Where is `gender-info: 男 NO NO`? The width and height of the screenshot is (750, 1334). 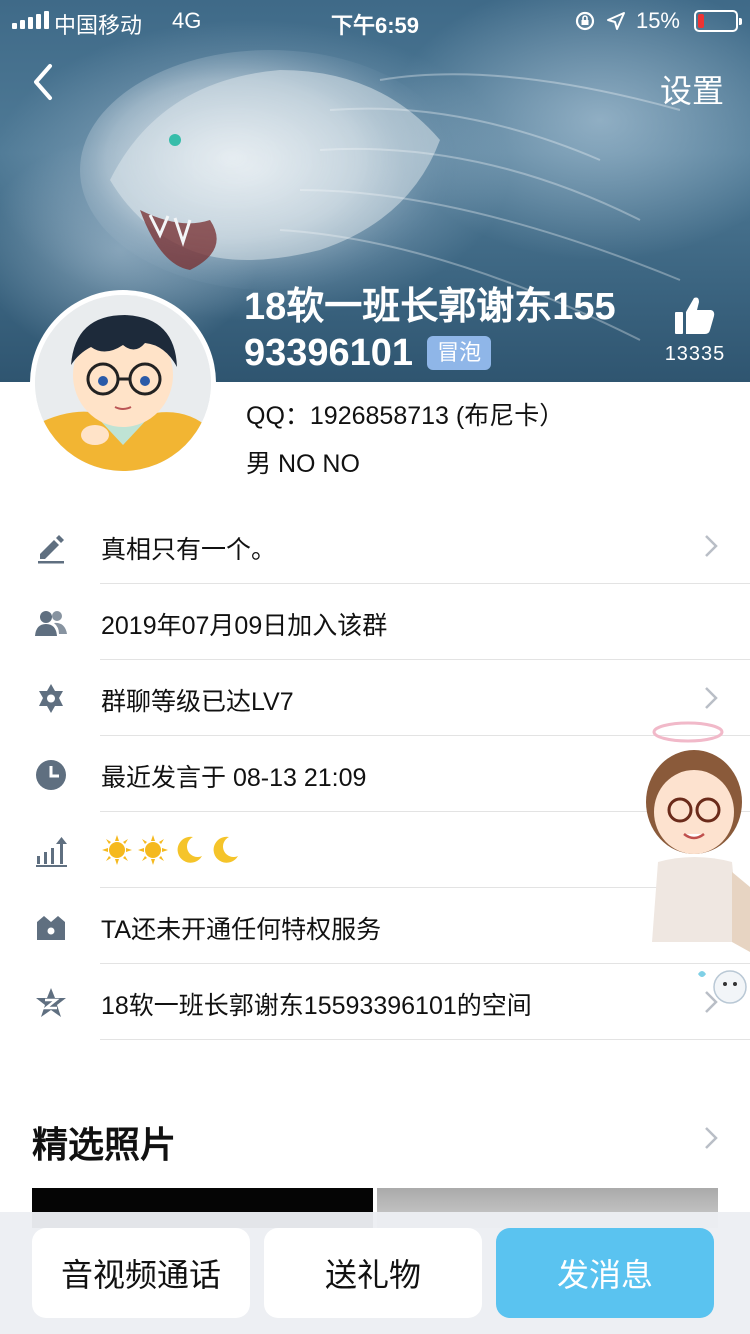 gender-info: 男 NO NO is located at coordinates (303, 464).